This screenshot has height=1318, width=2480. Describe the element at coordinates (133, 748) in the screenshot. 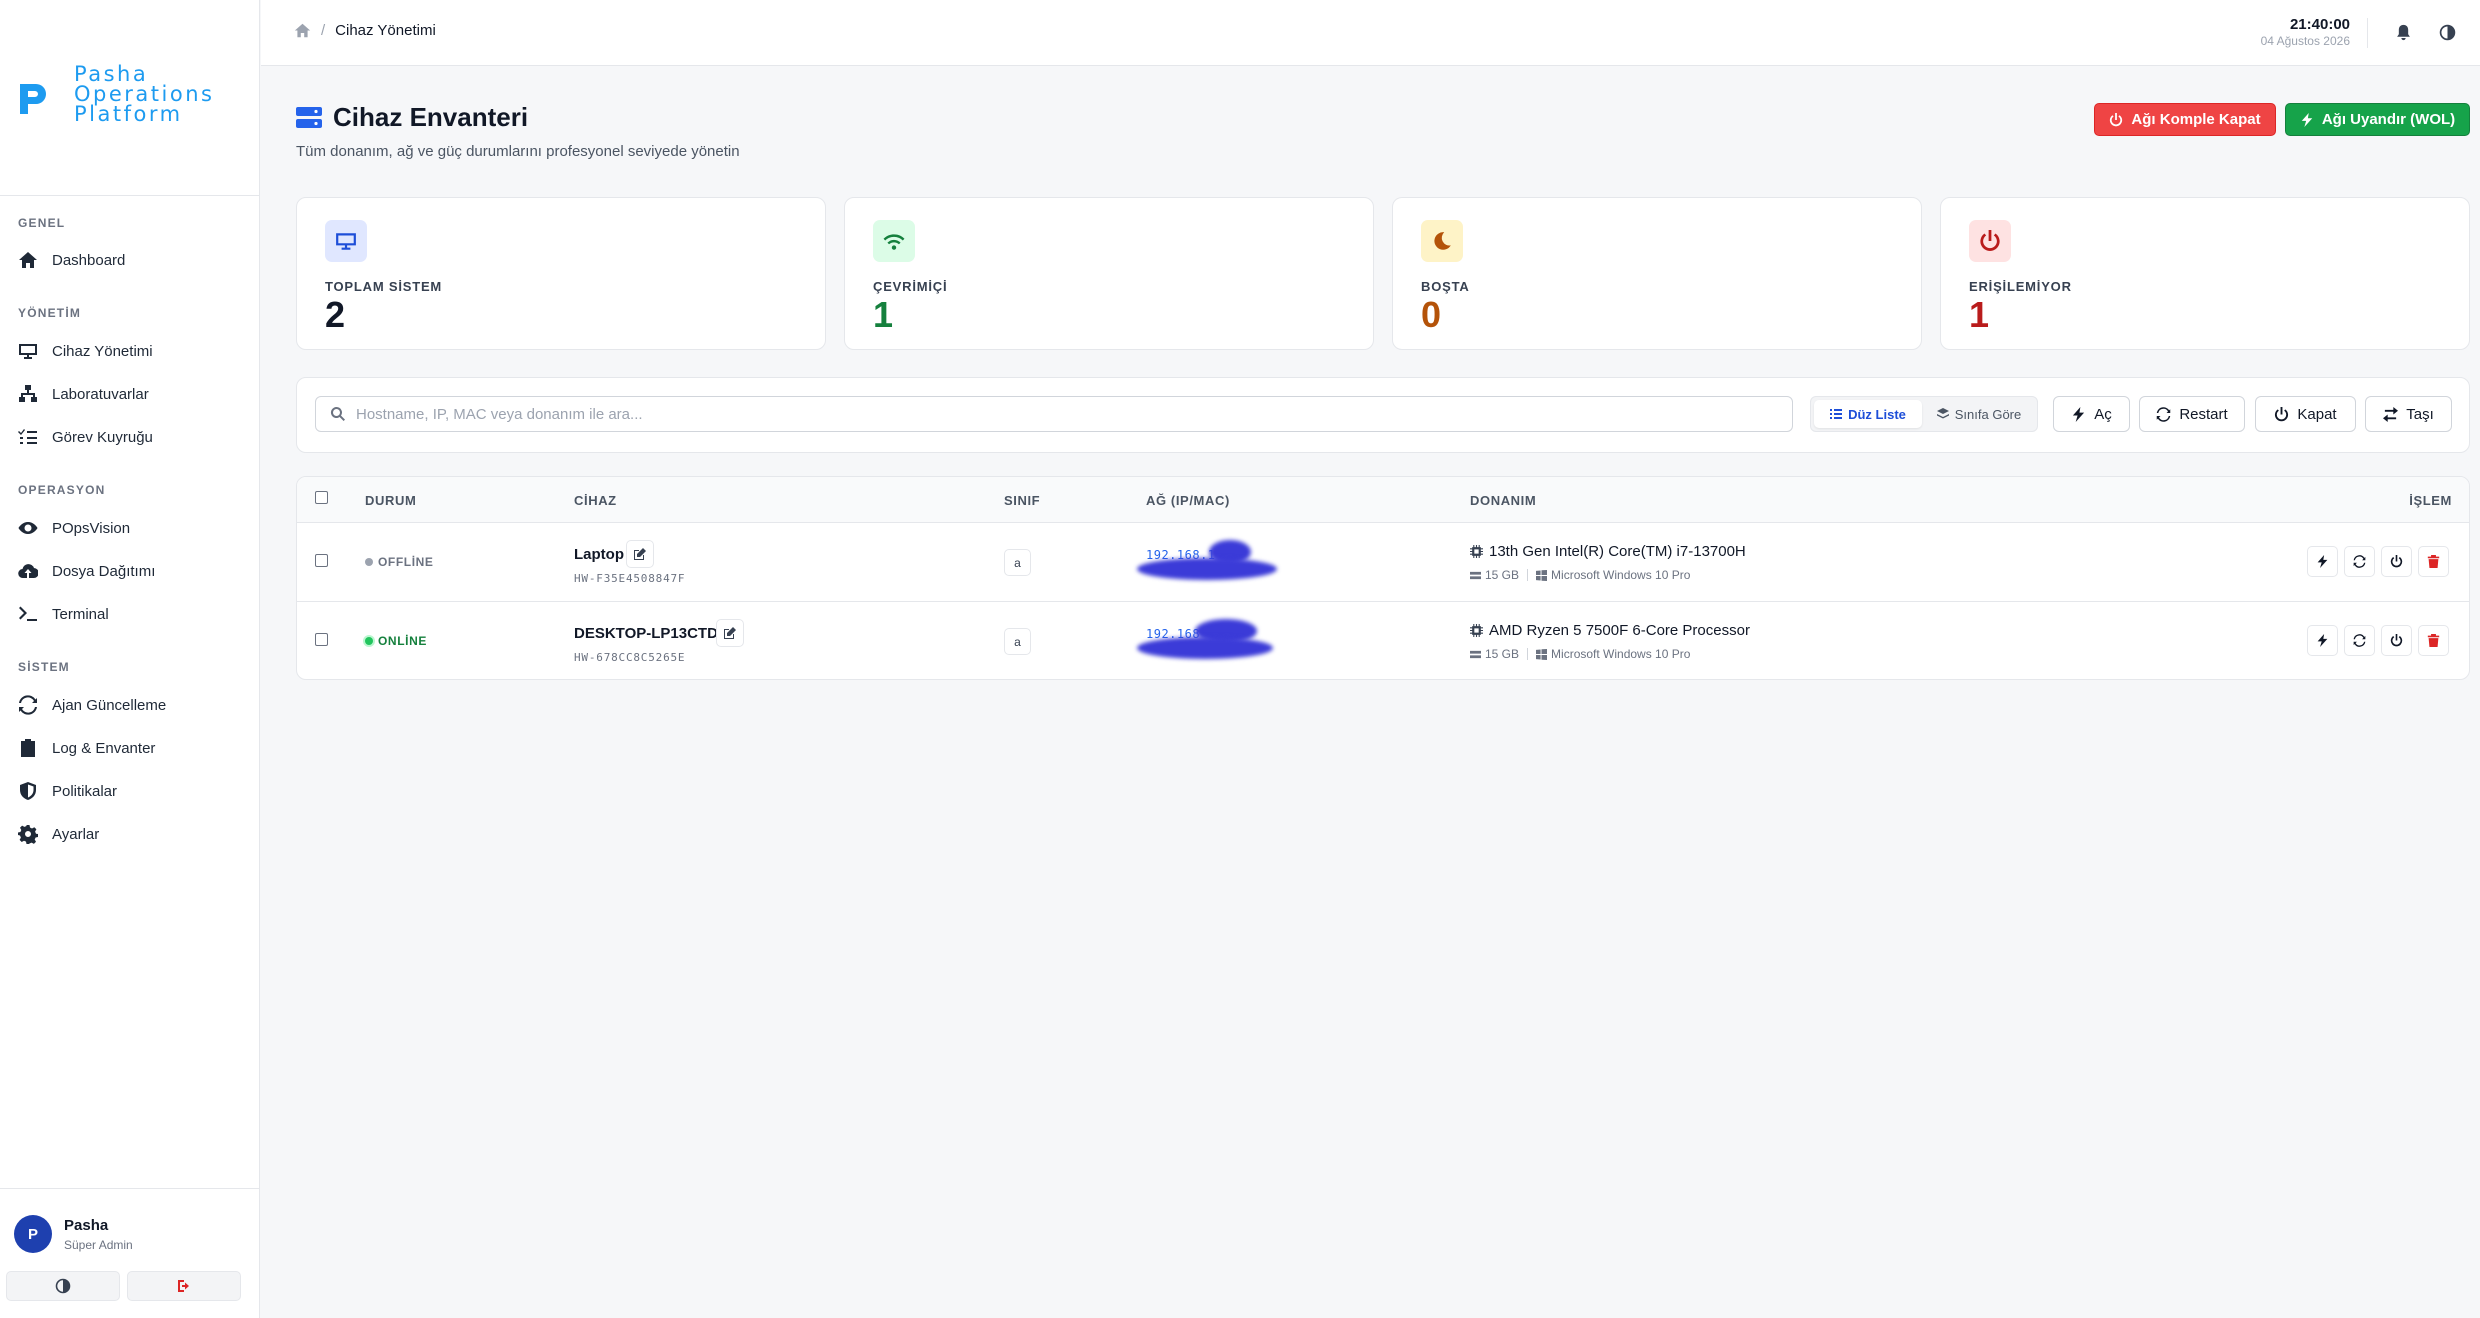

I see `sidebar-item-log-envanter: Log & Envanter` at that location.